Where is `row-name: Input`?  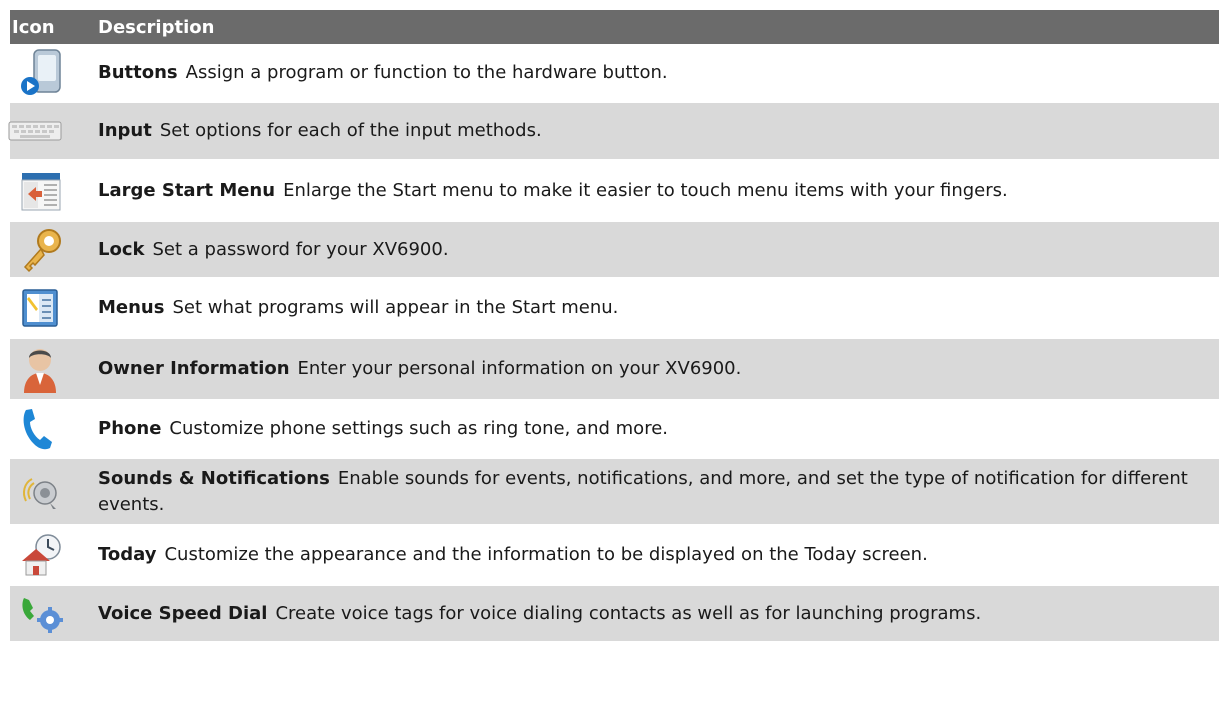
row-name: Input is located at coordinates (125, 130).